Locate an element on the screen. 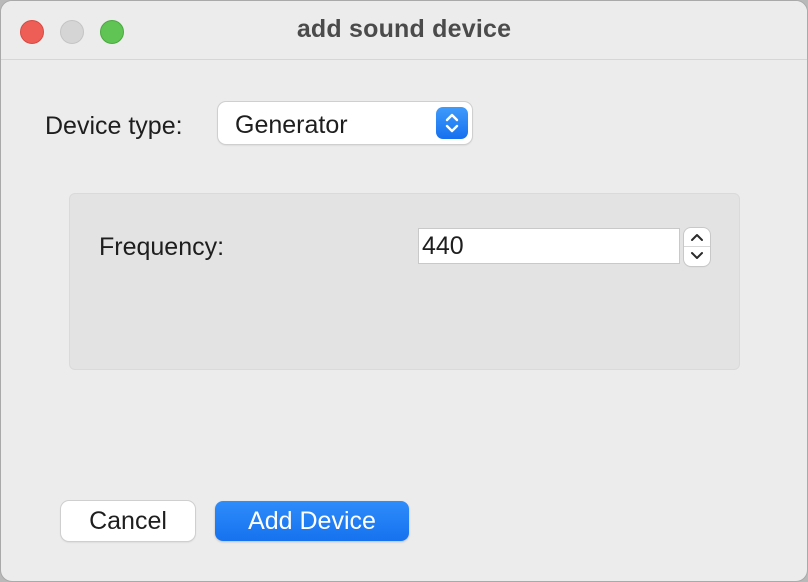 This screenshot has height=582, width=808. frequency-input: 440 is located at coordinates (549, 246).